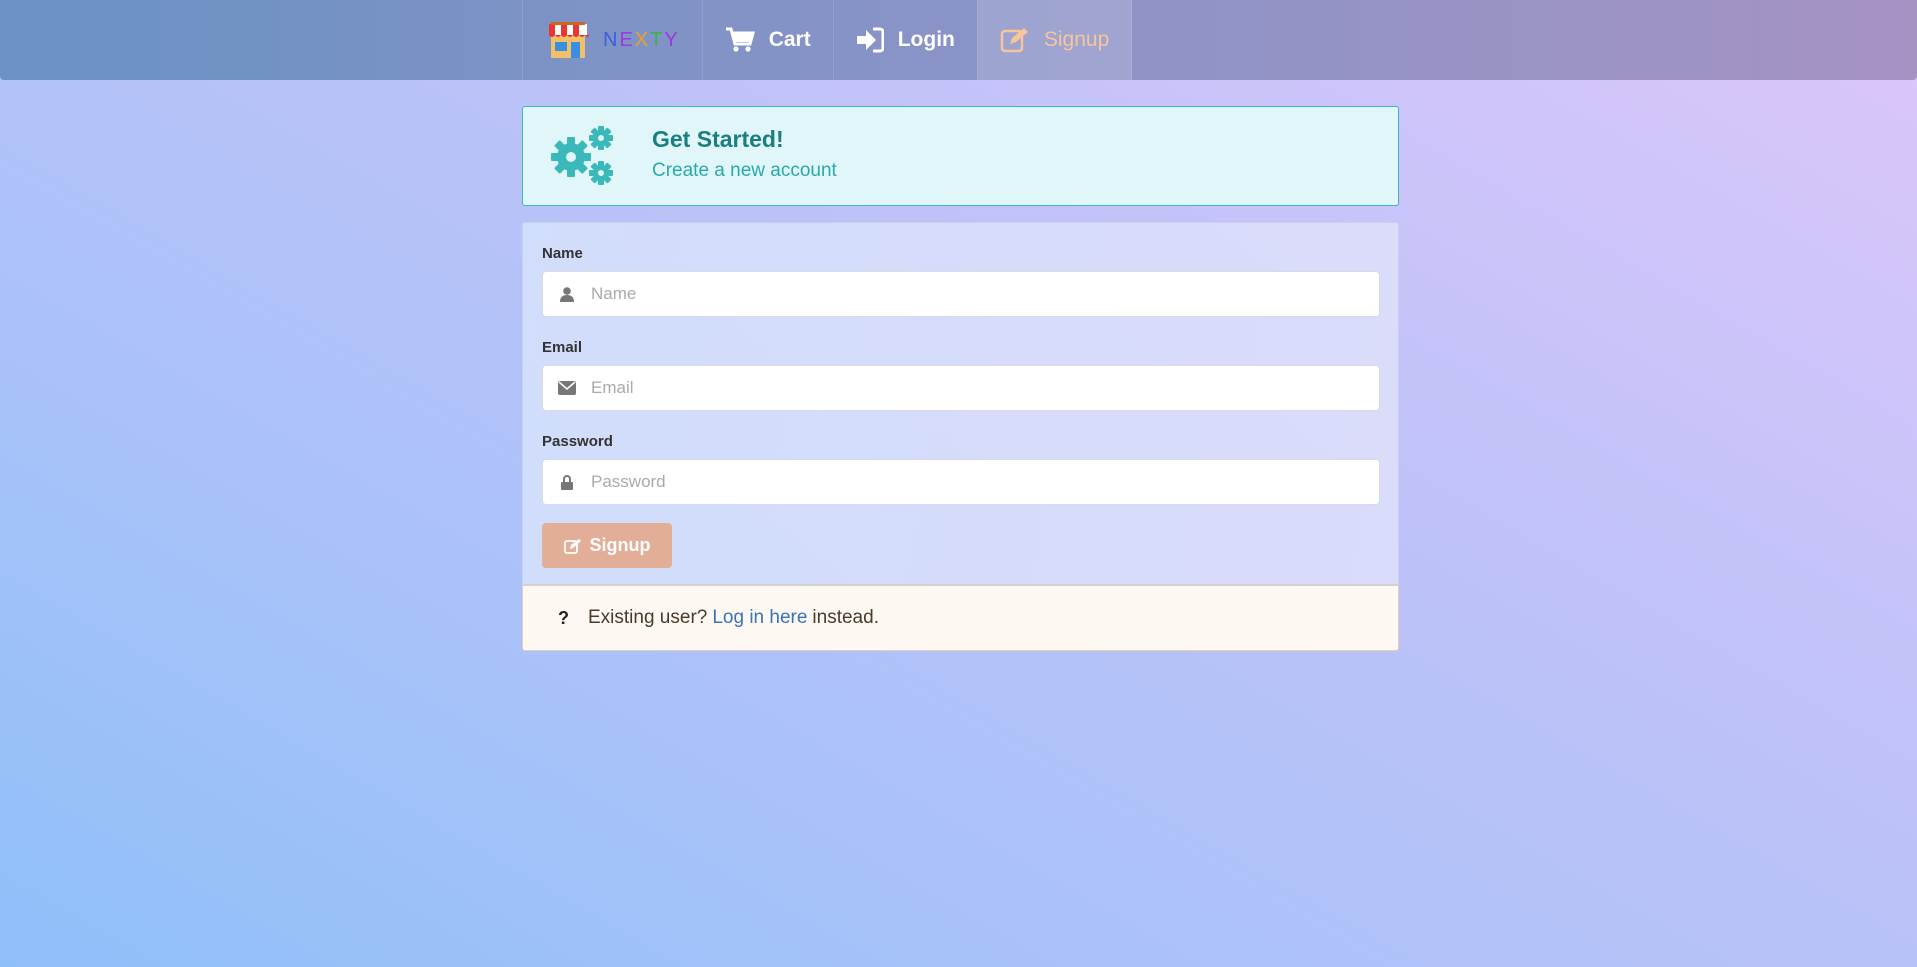 The image size is (1917, 967). I want to click on signup-button: Signup, so click(607, 545).